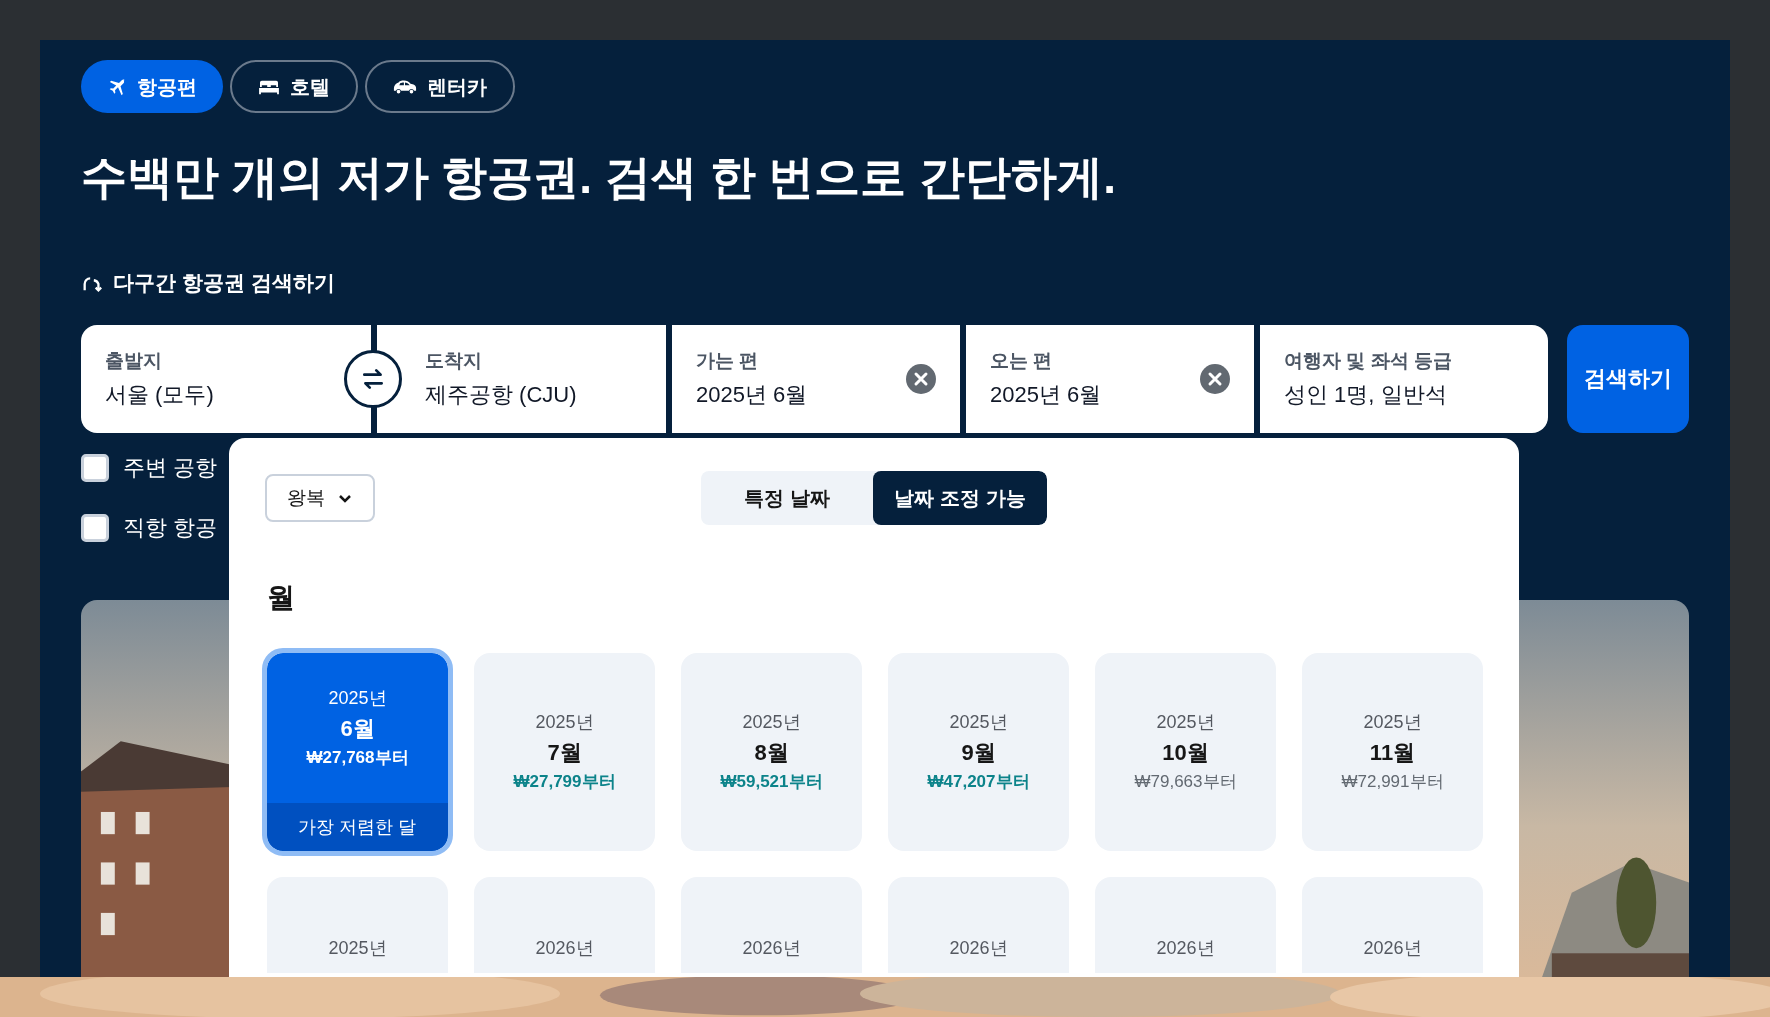 The height and width of the screenshot is (1017, 1770). What do you see at coordinates (1628, 378) in the screenshot?
I see `search-button: 검색하기` at bounding box center [1628, 378].